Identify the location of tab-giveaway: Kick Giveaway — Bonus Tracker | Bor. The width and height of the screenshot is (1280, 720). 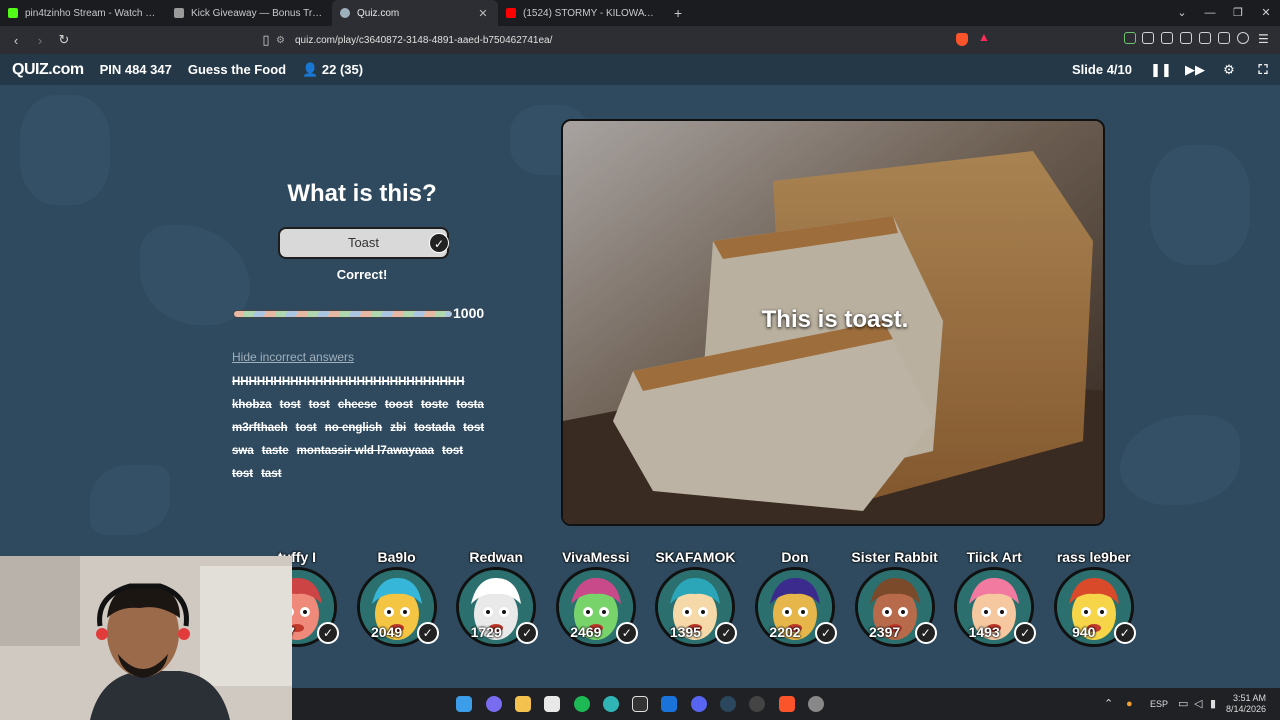
(249, 13).